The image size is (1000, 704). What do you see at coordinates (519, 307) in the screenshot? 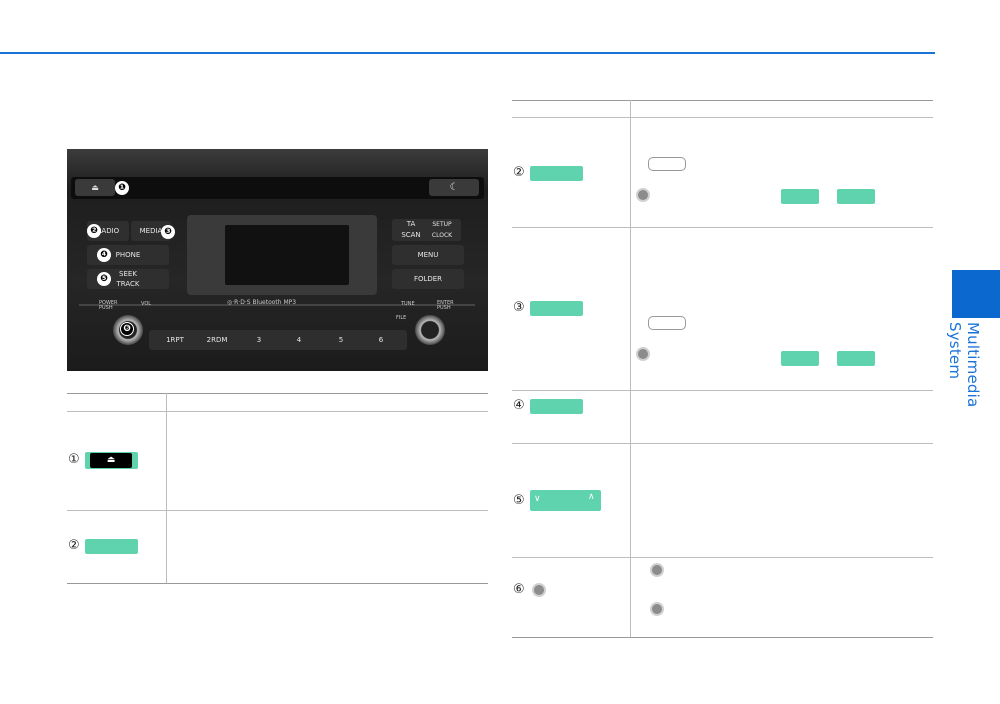
I see `right-row-3-number: ③` at bounding box center [519, 307].